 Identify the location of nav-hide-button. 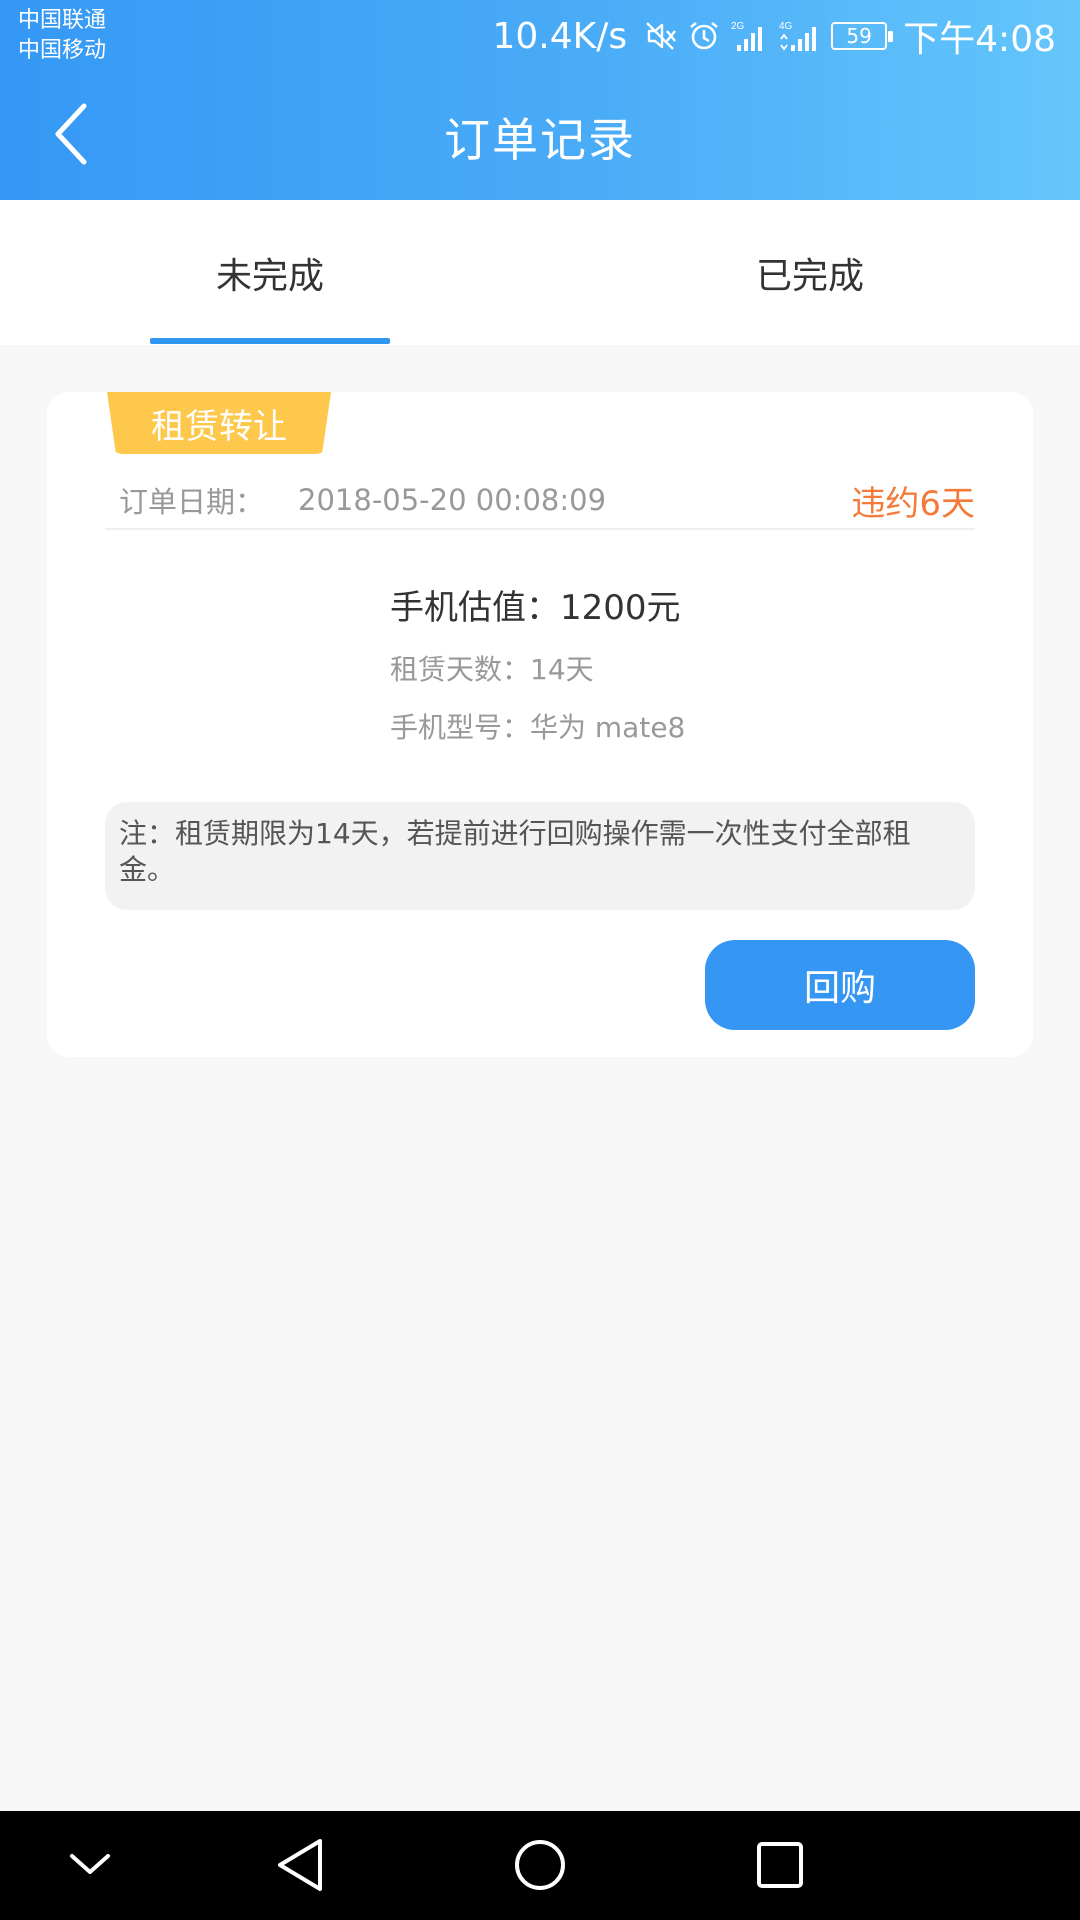
(90, 1865).